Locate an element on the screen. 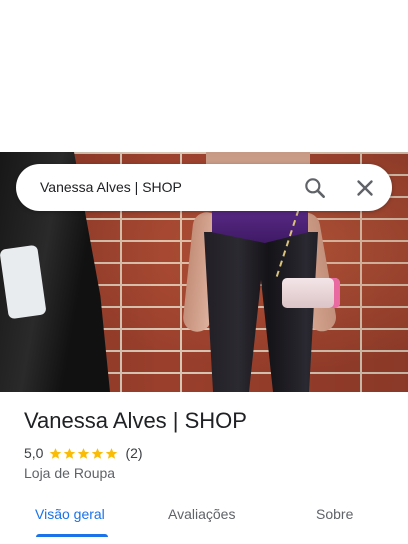 The image size is (408, 544). rating-value: 5,0 is located at coordinates (34, 453).